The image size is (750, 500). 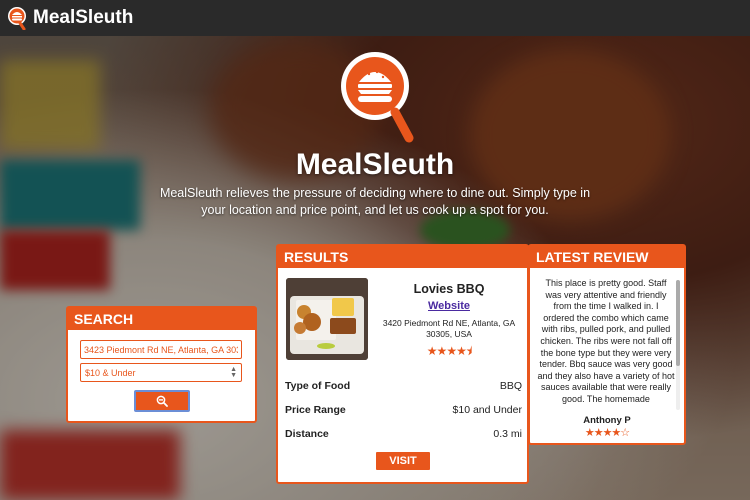 I want to click on search-icon, so click(x=162, y=401).